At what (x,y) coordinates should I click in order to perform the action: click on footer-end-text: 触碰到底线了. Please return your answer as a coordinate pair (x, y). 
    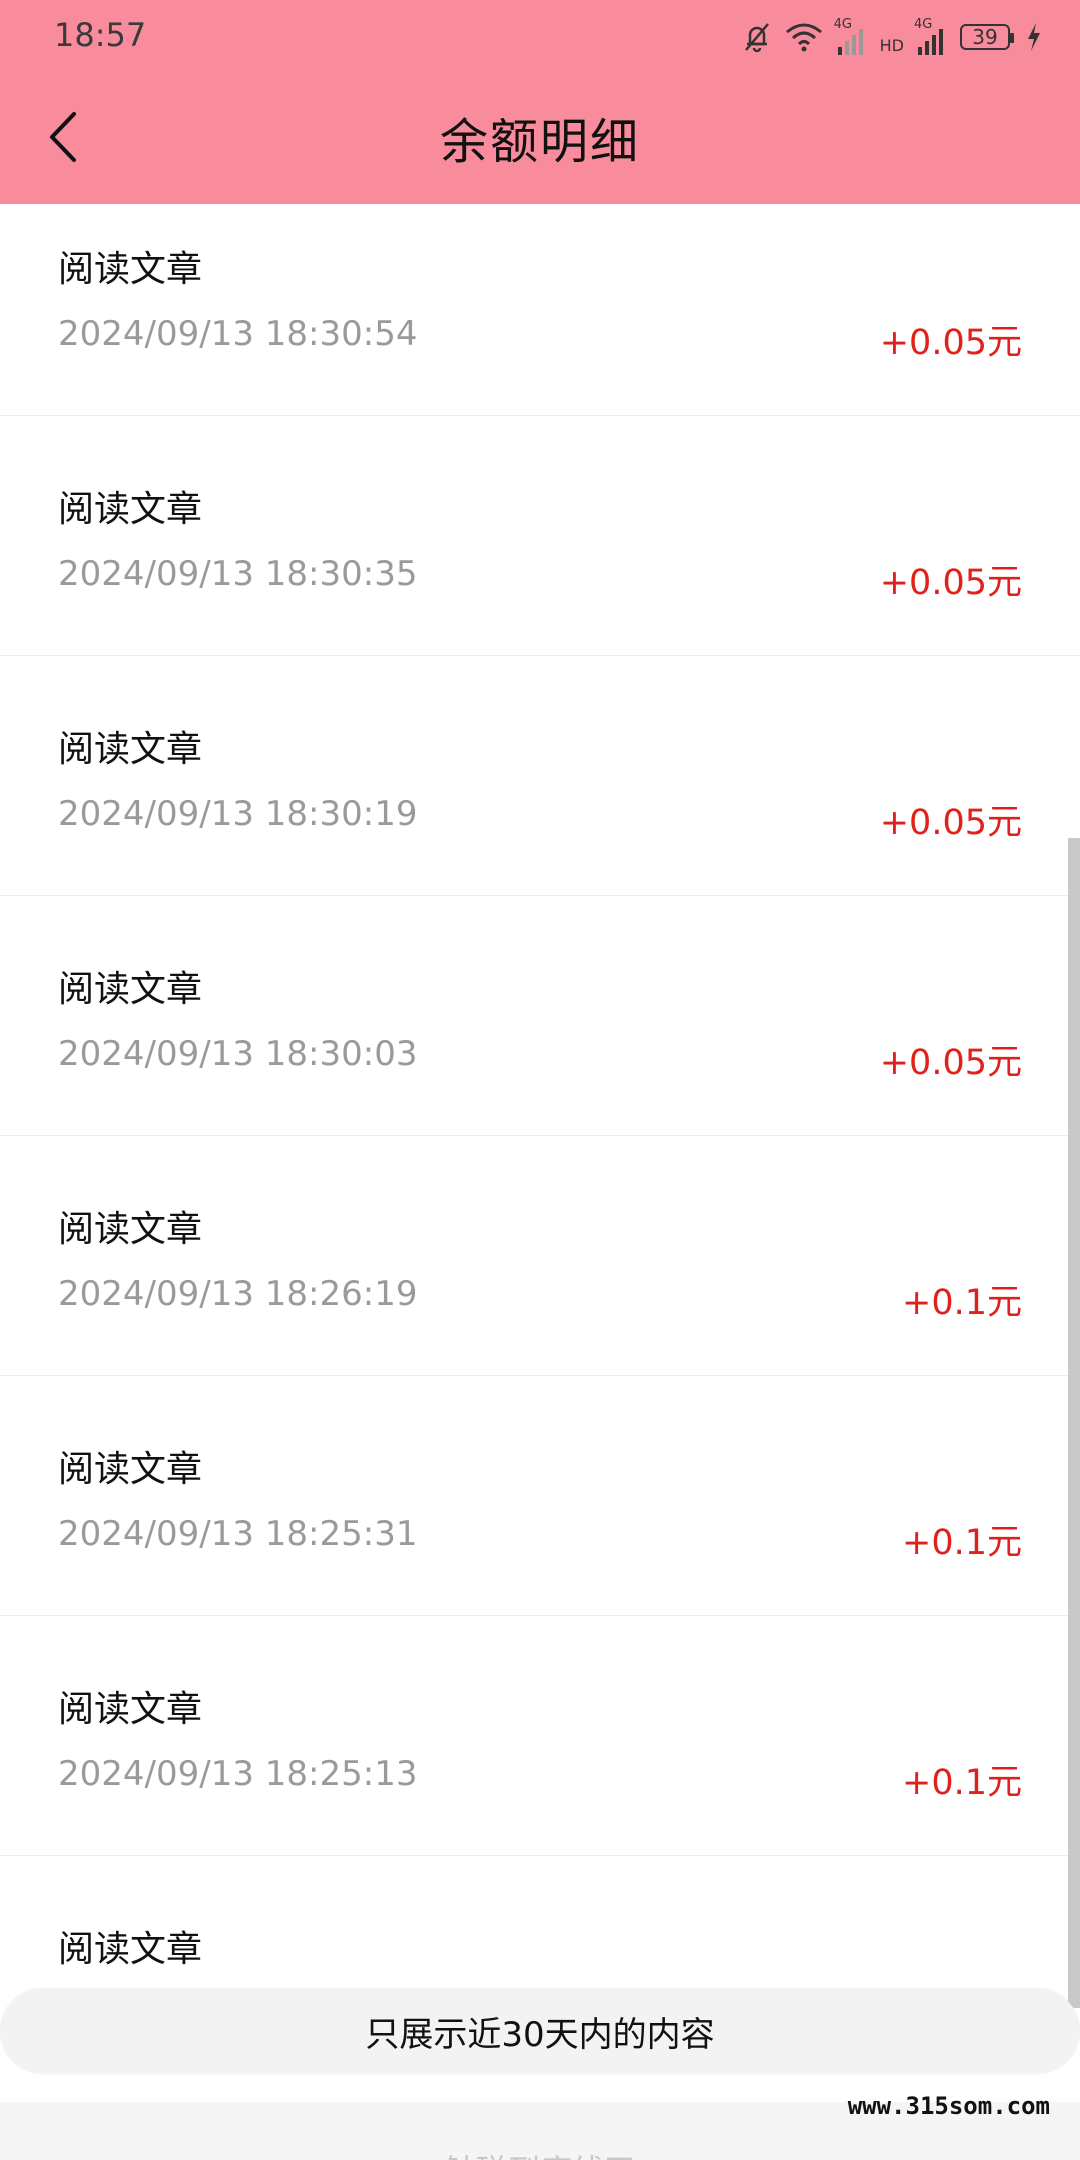
    Looking at the image, I should click on (540, 2153).